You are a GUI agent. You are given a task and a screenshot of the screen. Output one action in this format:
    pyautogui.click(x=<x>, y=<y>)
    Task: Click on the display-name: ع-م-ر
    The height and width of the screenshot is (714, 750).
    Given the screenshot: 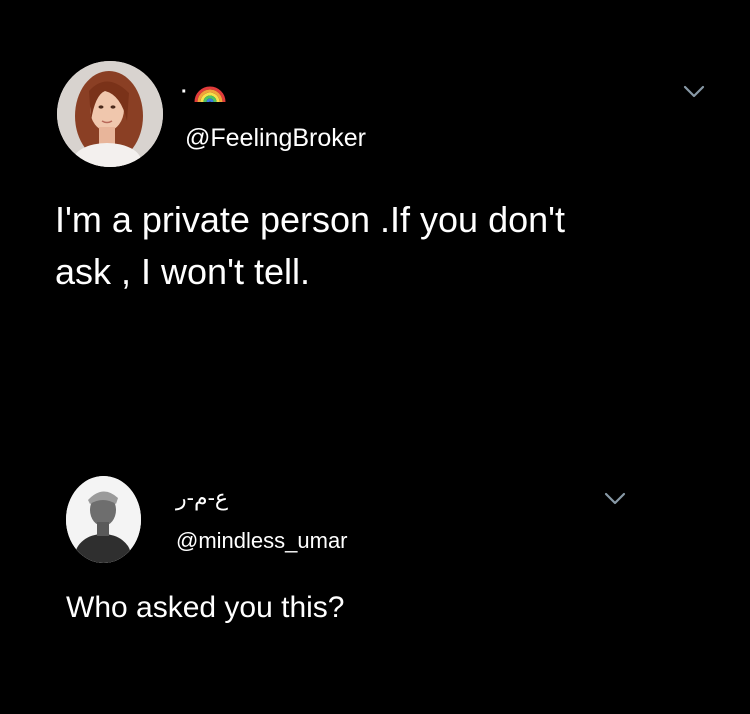 What is the action you would take?
    pyautogui.click(x=202, y=498)
    